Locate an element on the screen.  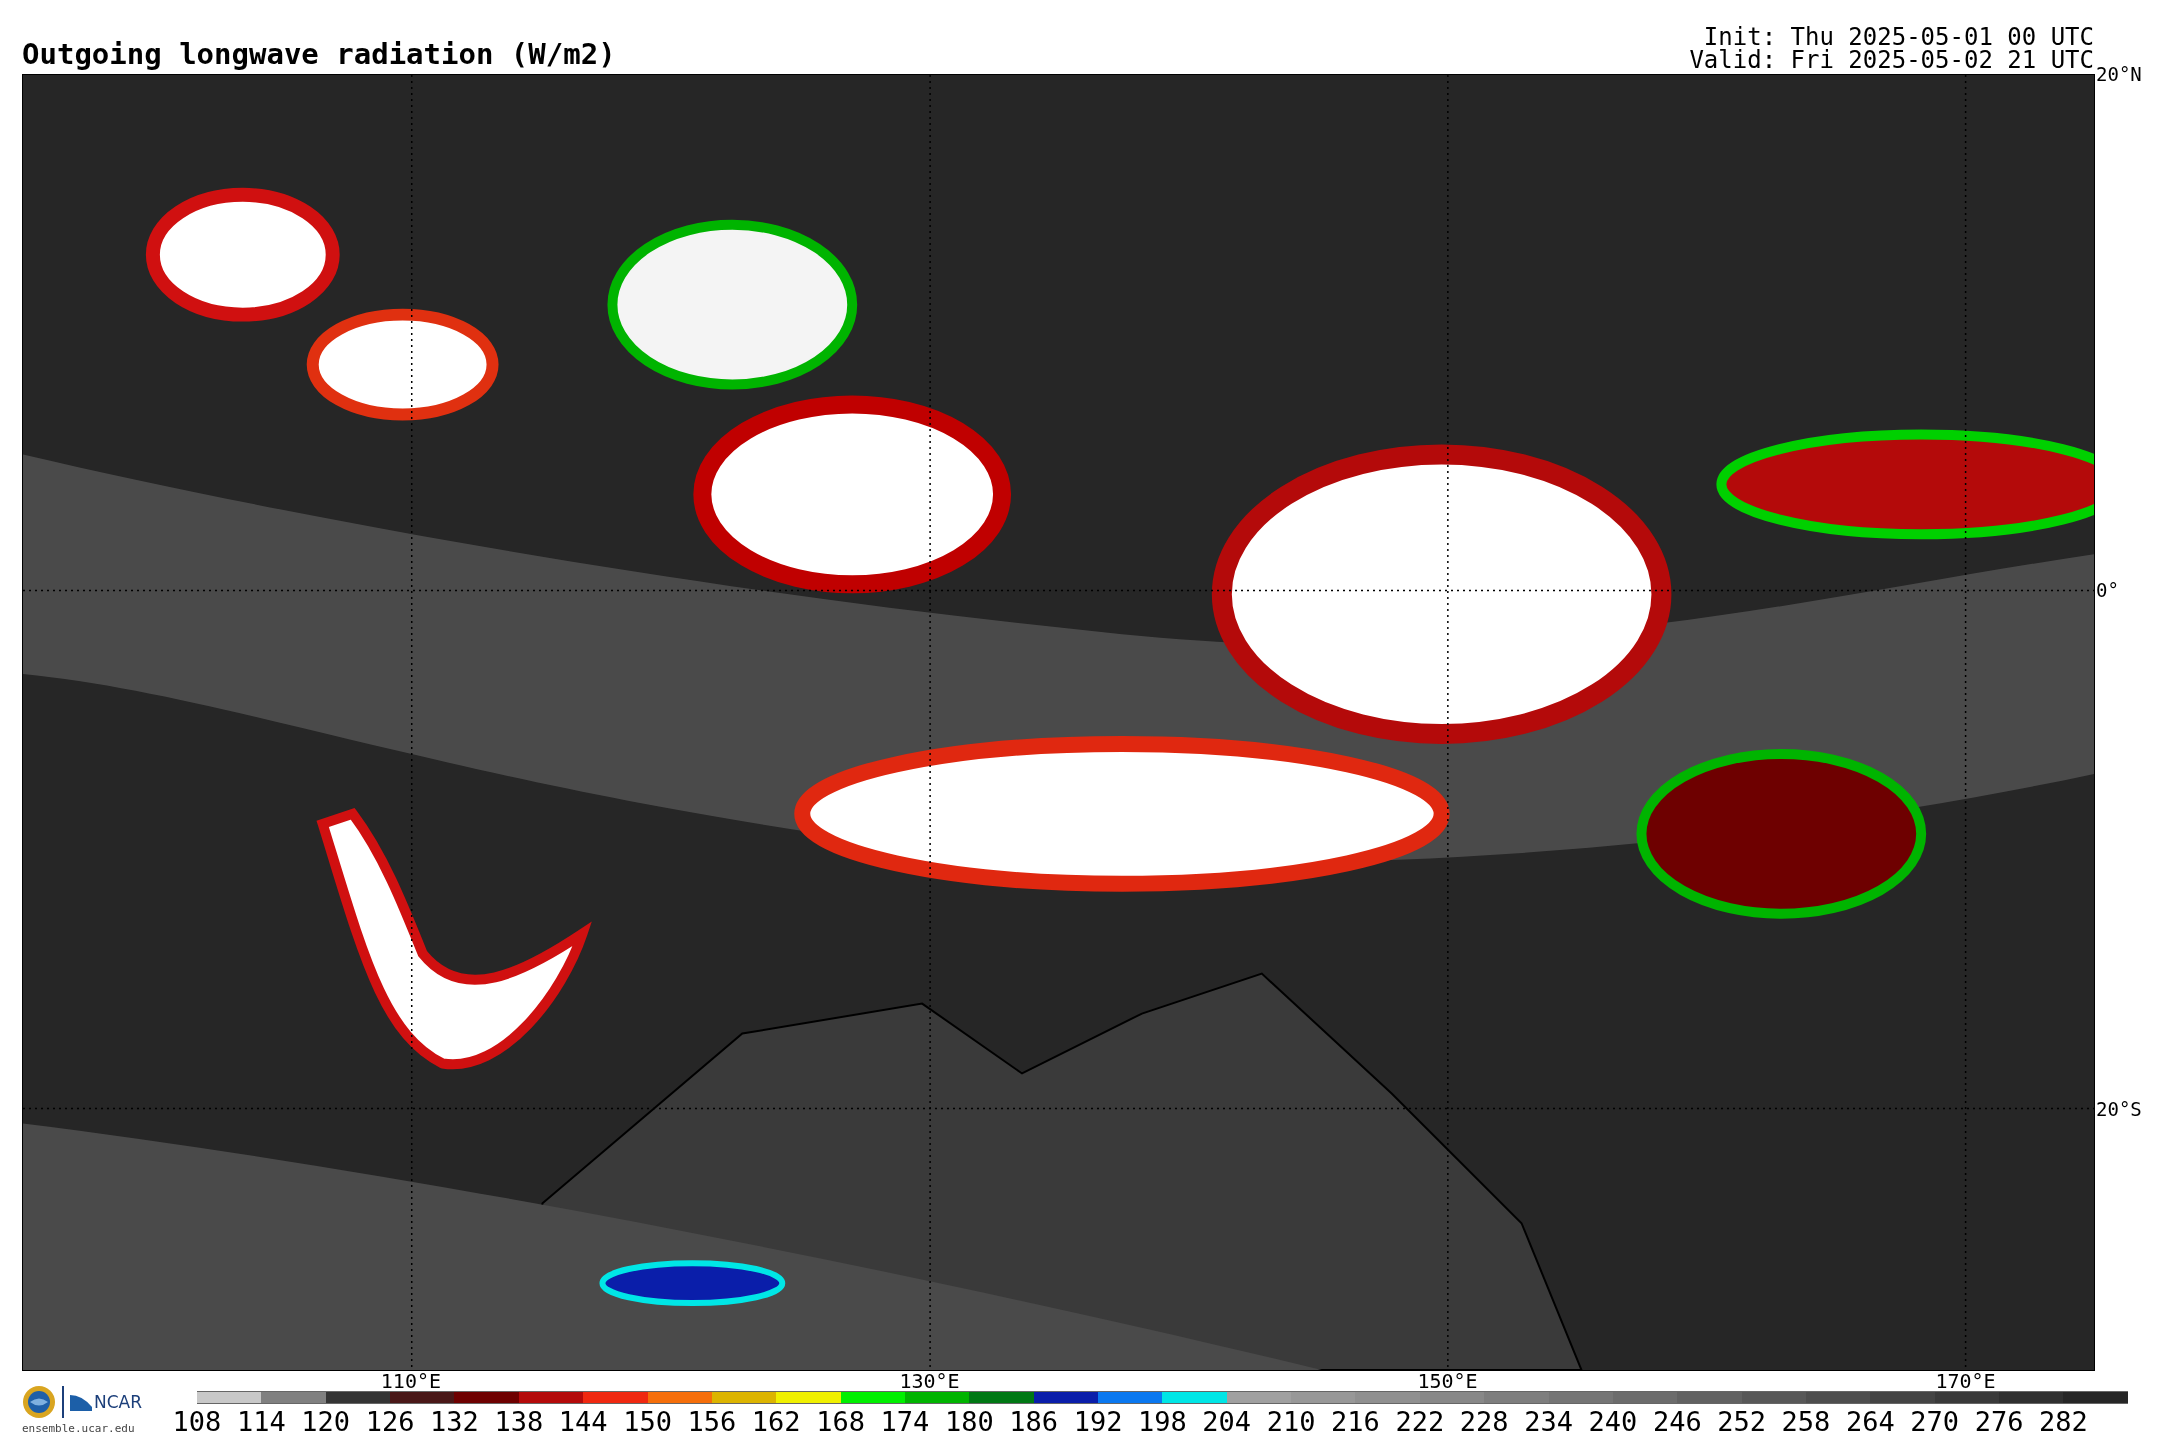
colorbar-label: 270 is located at coordinates (1935, 1419).